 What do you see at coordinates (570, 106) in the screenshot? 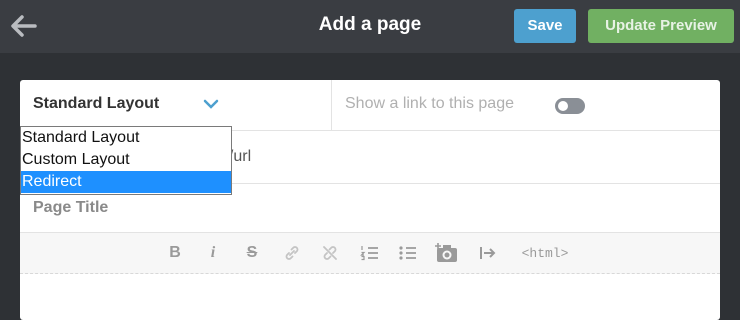
I see `show-link-toggle` at bounding box center [570, 106].